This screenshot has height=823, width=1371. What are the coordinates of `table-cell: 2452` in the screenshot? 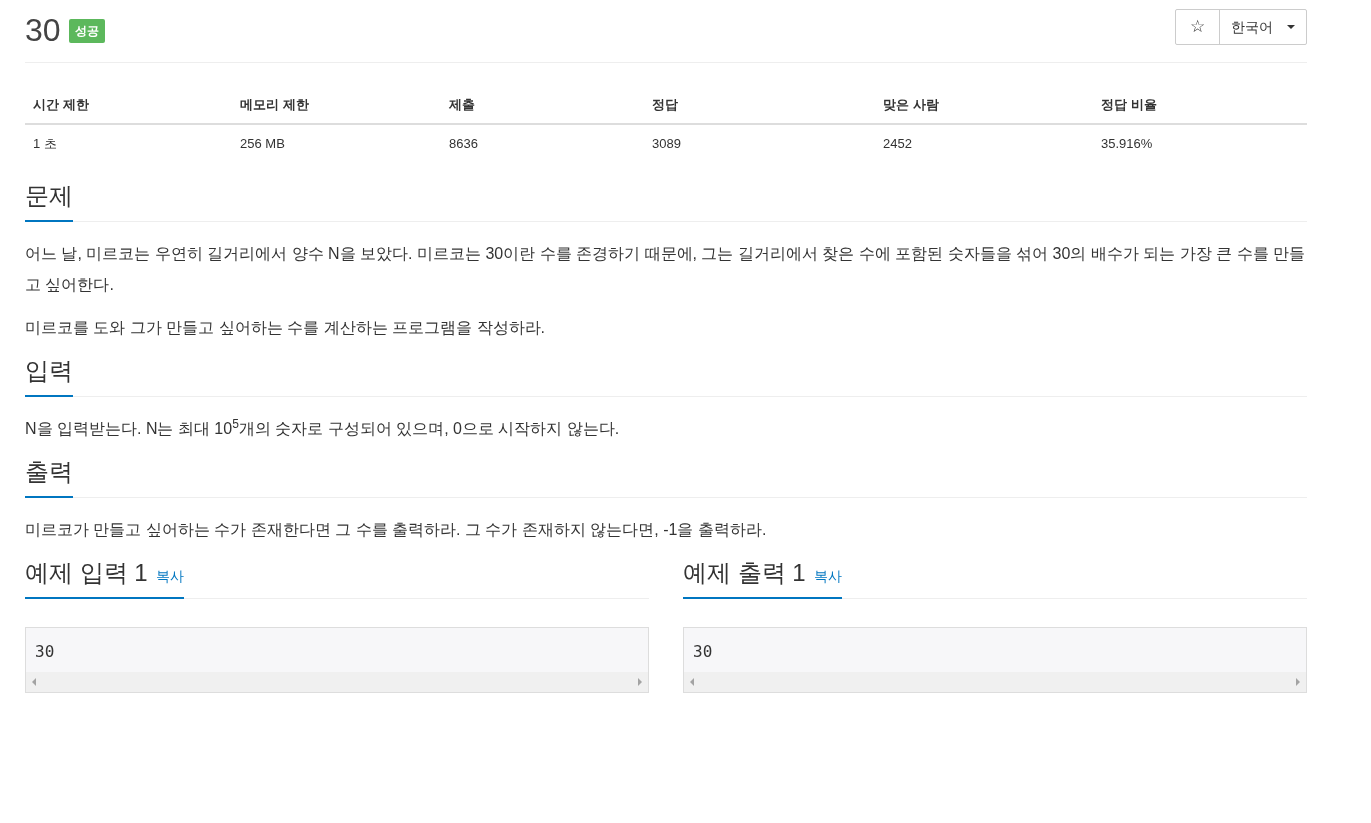 It's located at (984, 142).